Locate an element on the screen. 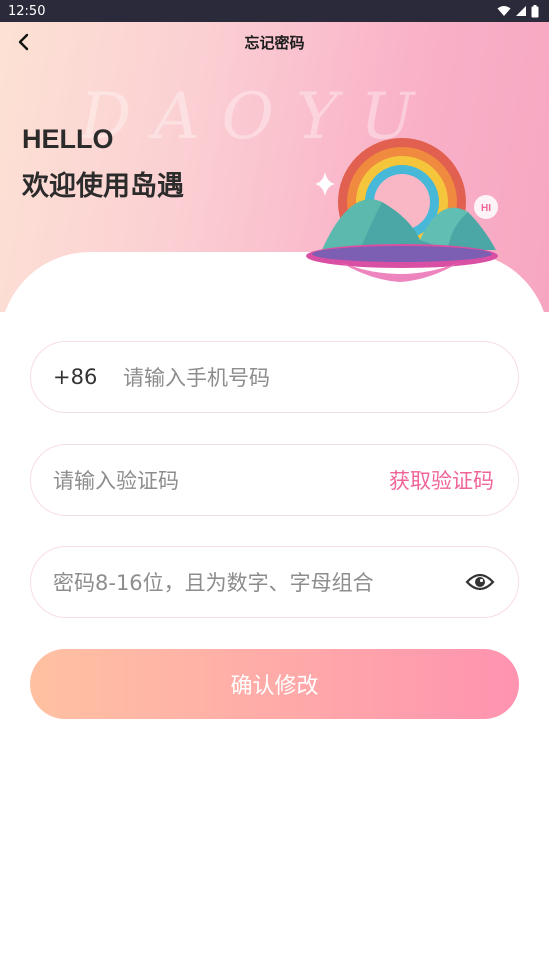 The image size is (549, 976). verification-code-field: 请输入验证码 获取验证码 is located at coordinates (274, 480).